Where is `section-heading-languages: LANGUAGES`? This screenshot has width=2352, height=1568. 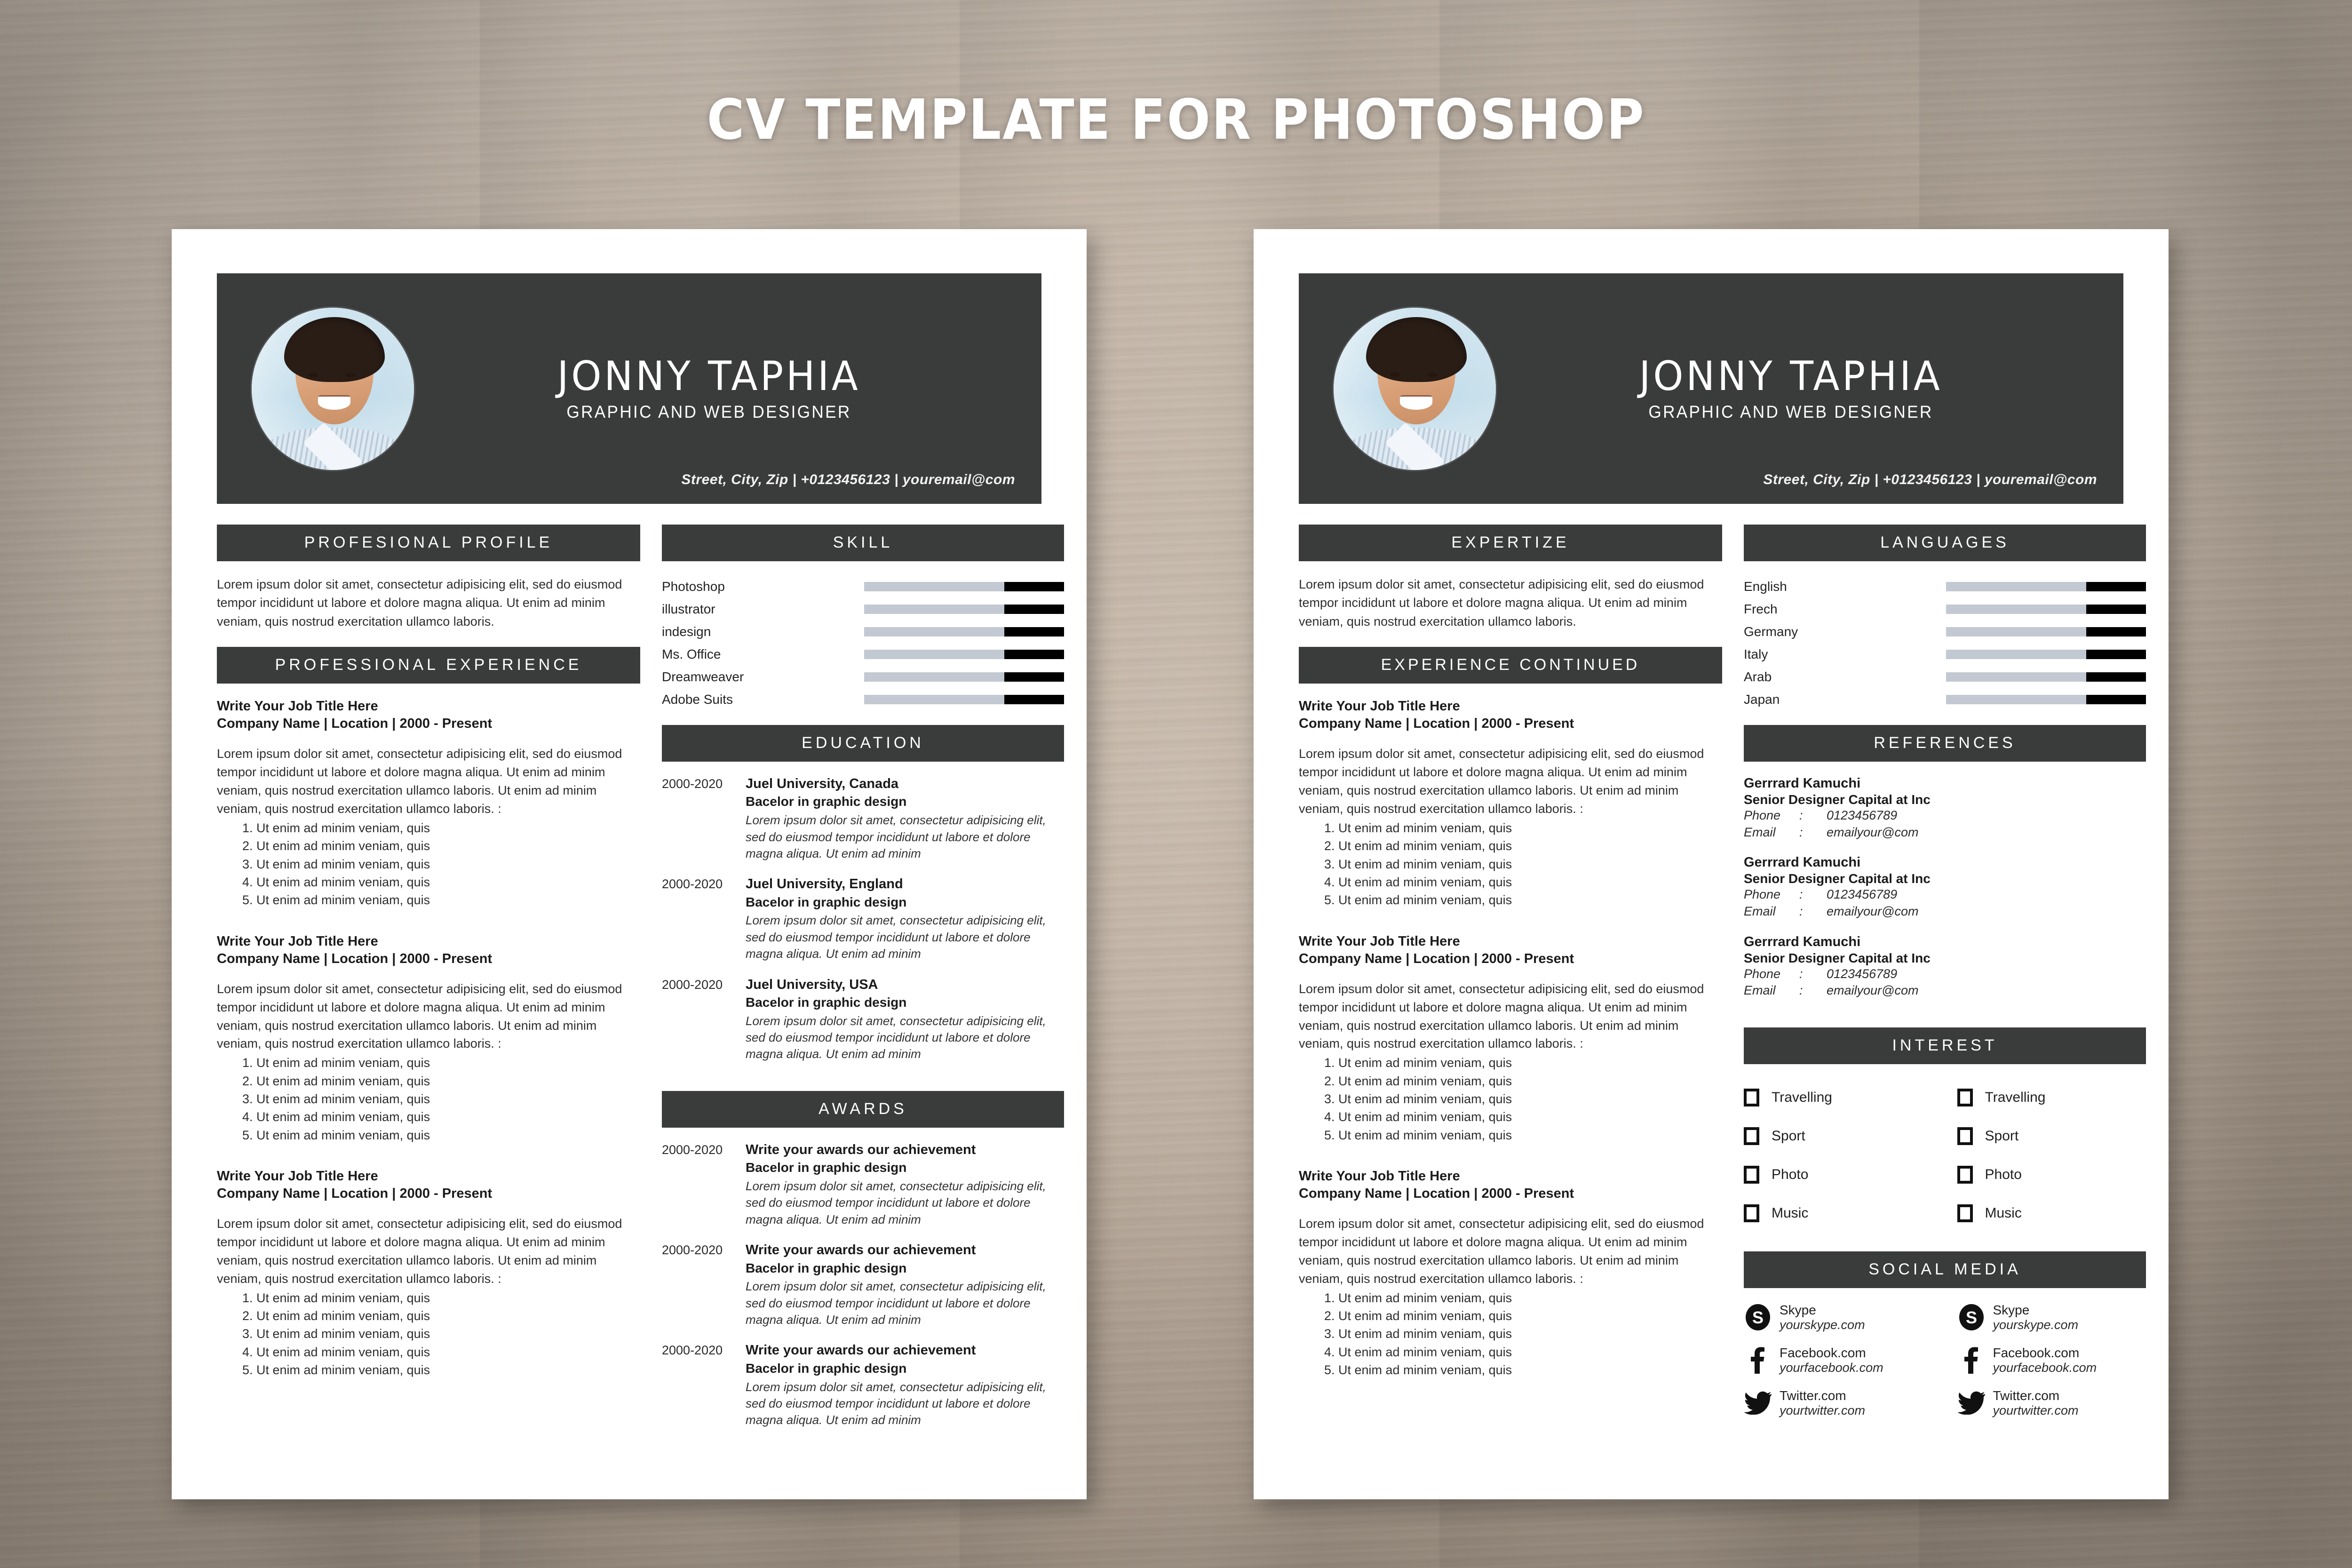
section-heading-languages: LANGUAGES is located at coordinates (1945, 543).